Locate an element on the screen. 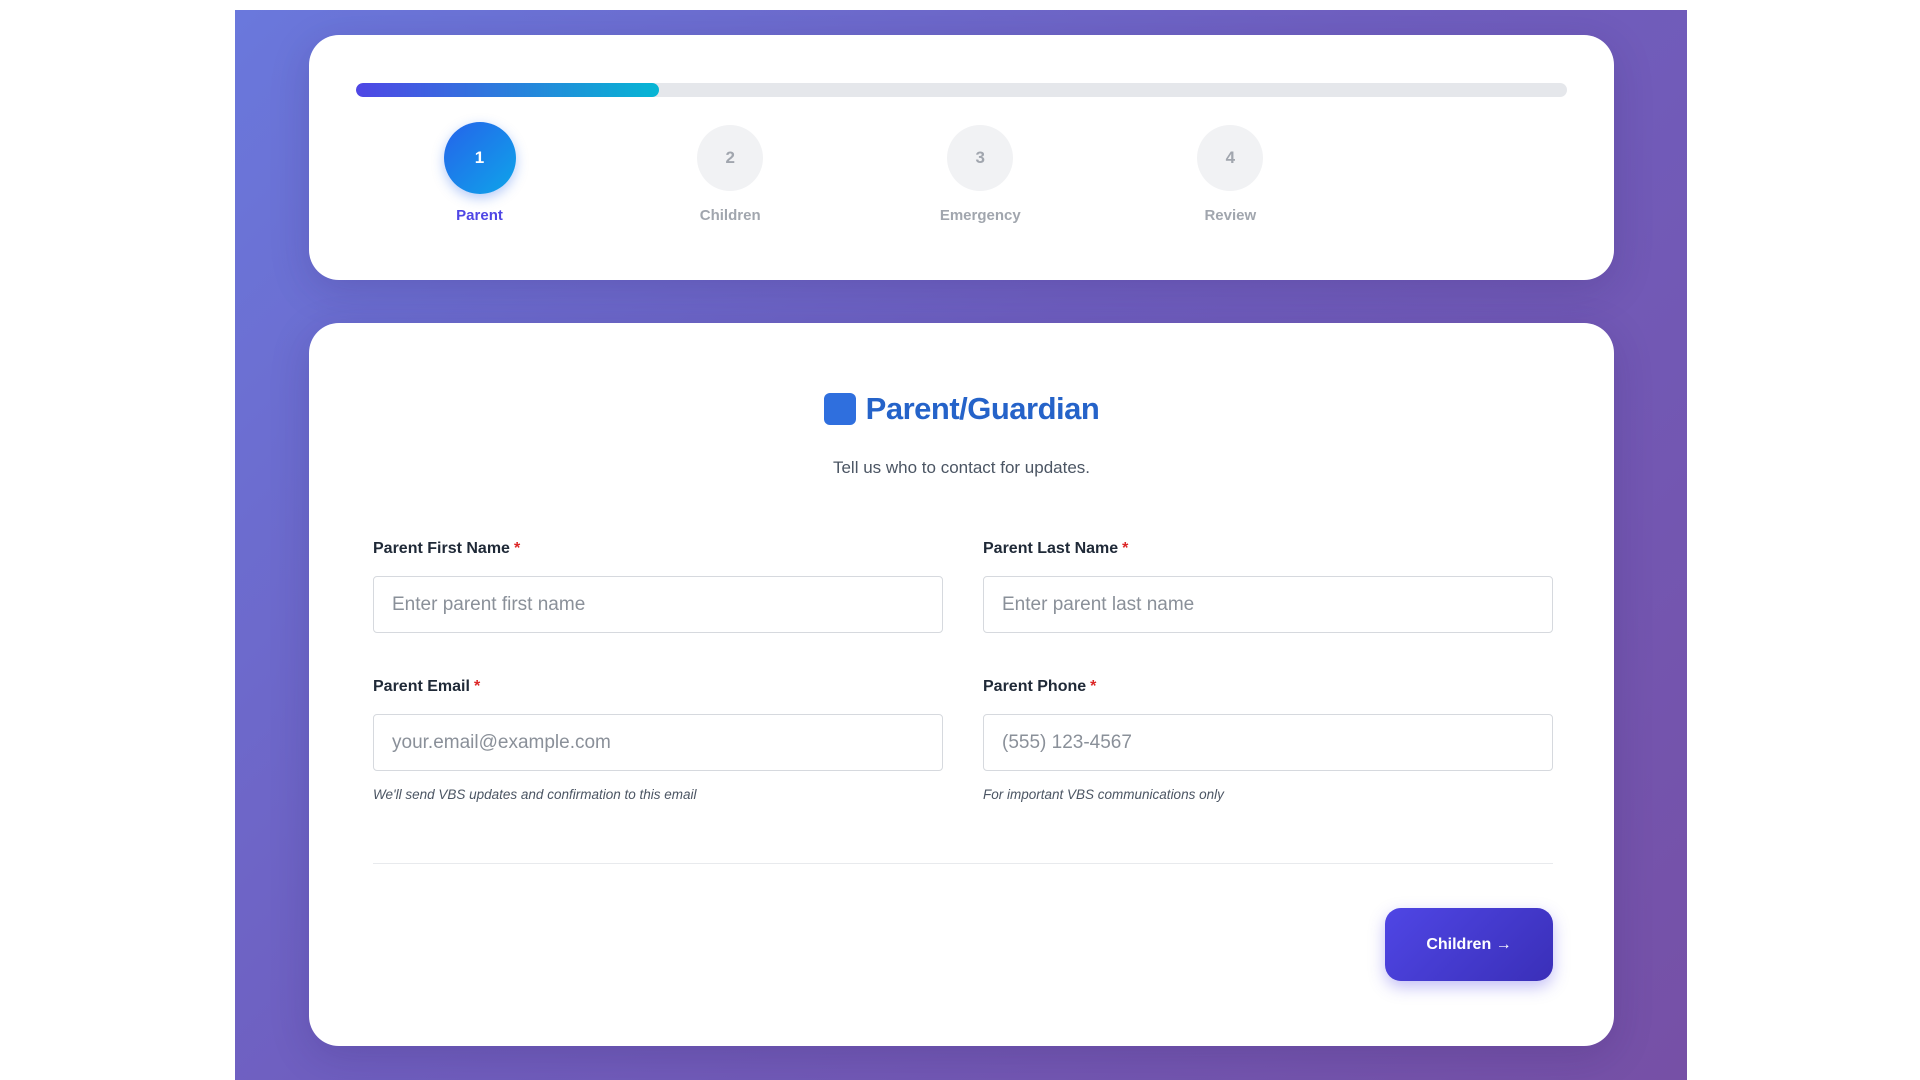 Image resolution: width=1920 pixels, height=1080 pixels. phone-hint: For important VBS communications only is located at coordinates (1103, 794).